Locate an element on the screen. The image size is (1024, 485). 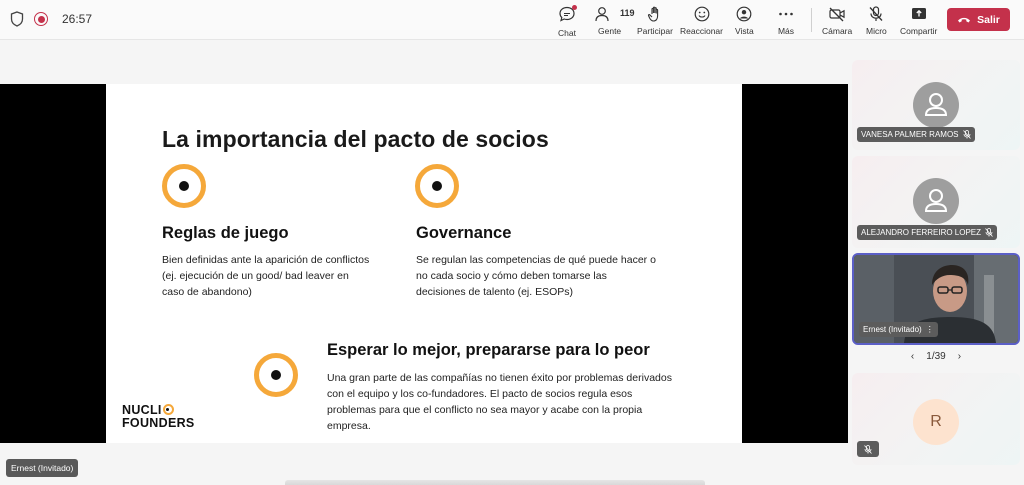
chat-label: Chat is located at coordinates (567, 33).